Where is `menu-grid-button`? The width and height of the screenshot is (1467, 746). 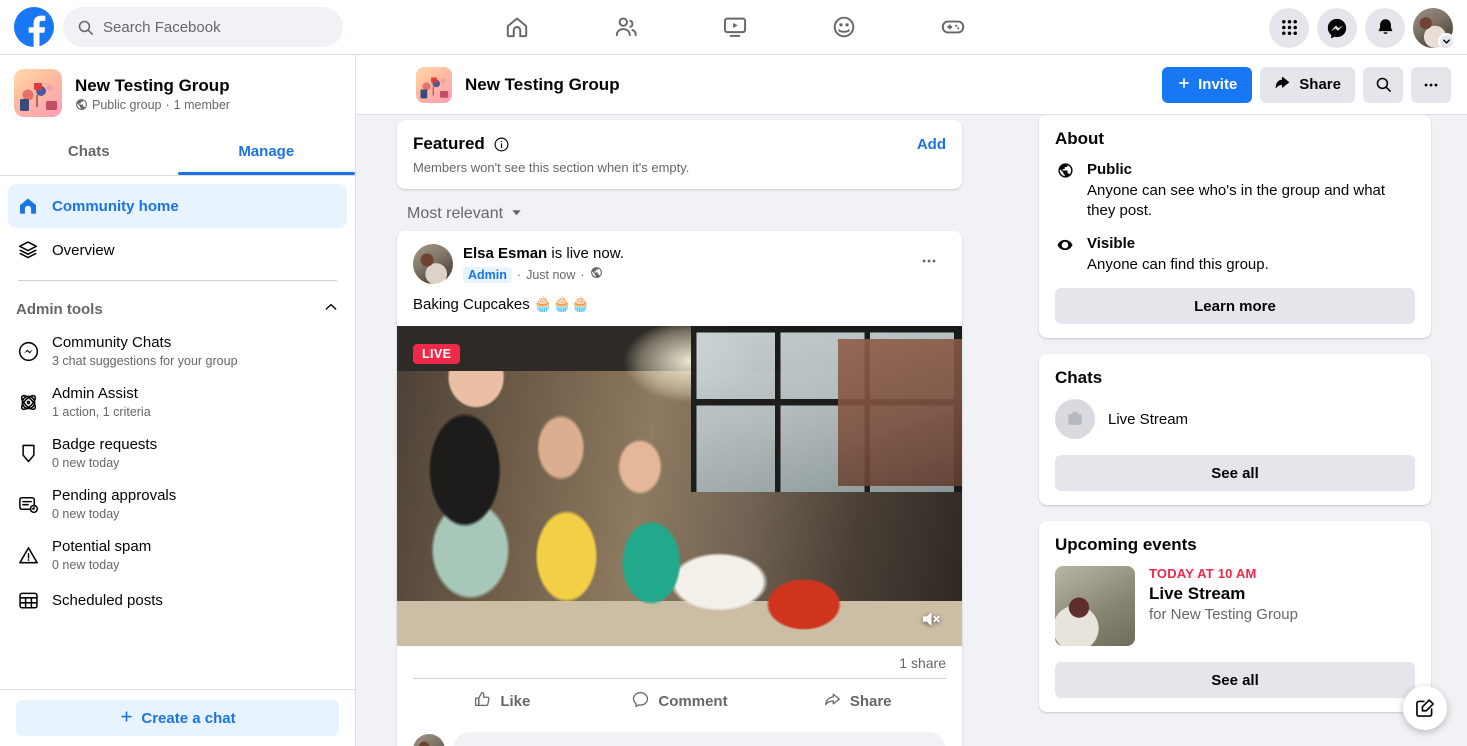 menu-grid-button is located at coordinates (1289, 27).